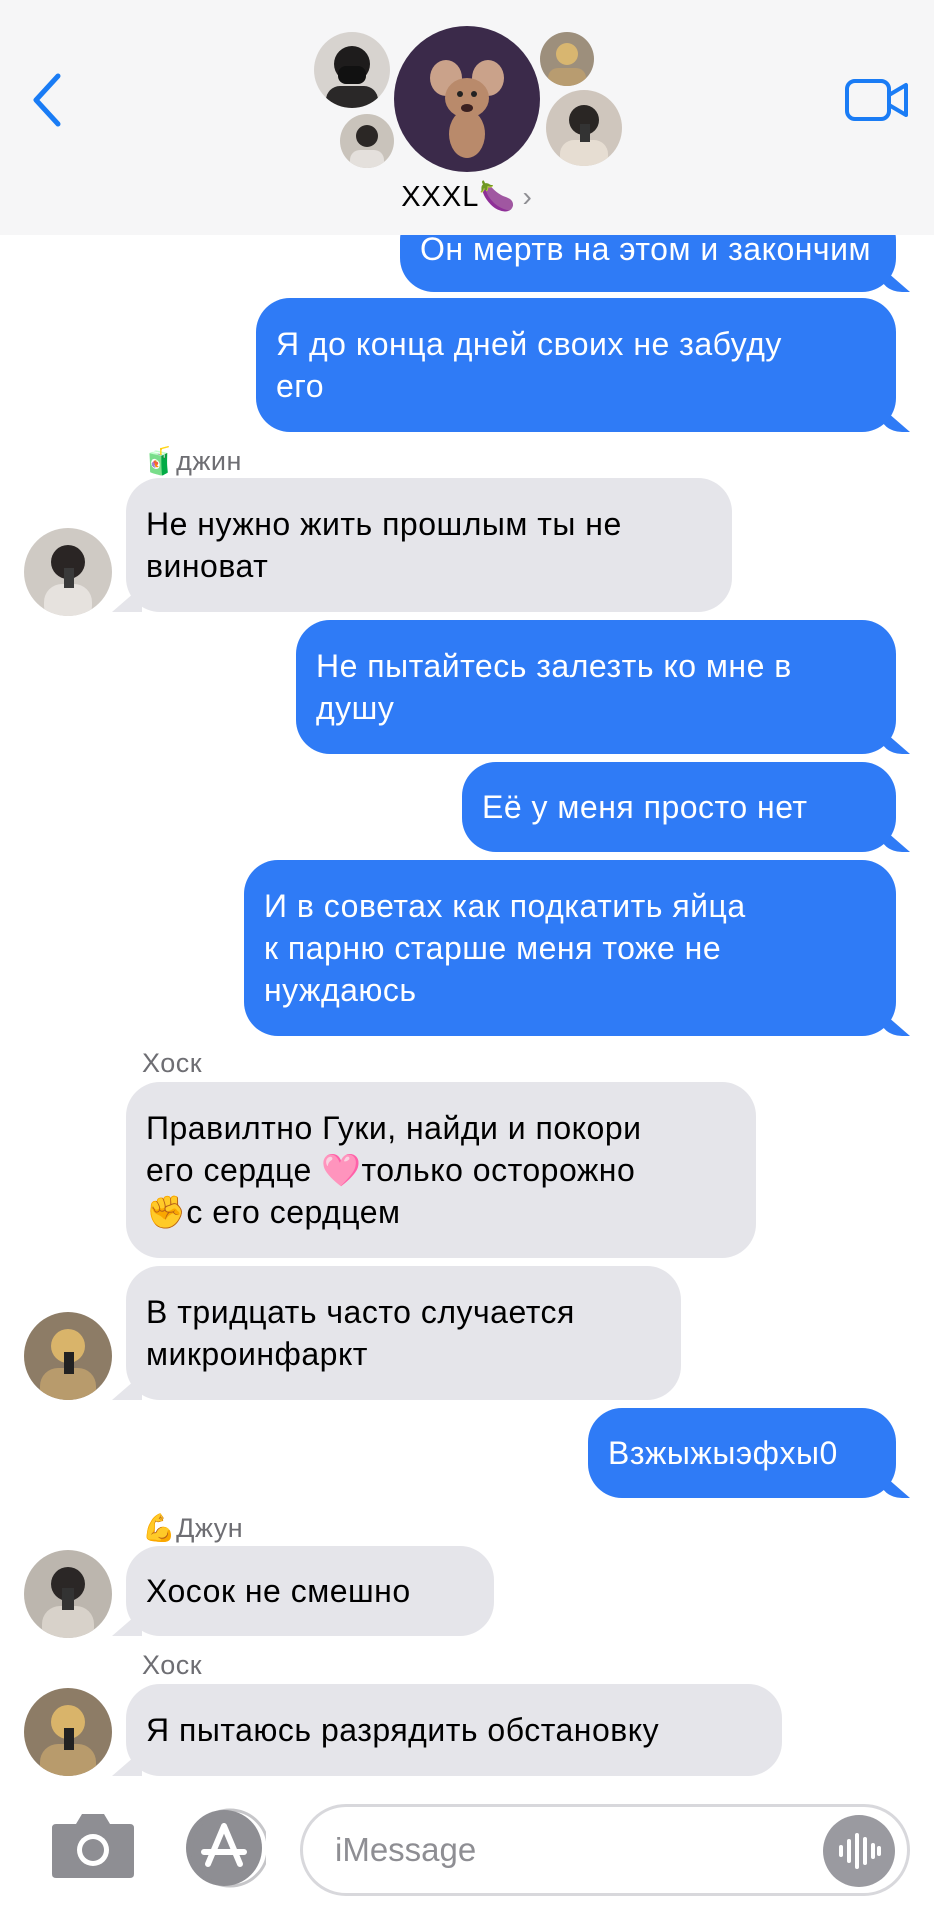 The width and height of the screenshot is (934, 1920). Describe the element at coordinates (596, 687) in the screenshot. I see `message-out: Не пытайтесь залезть ко мне в душу` at that location.